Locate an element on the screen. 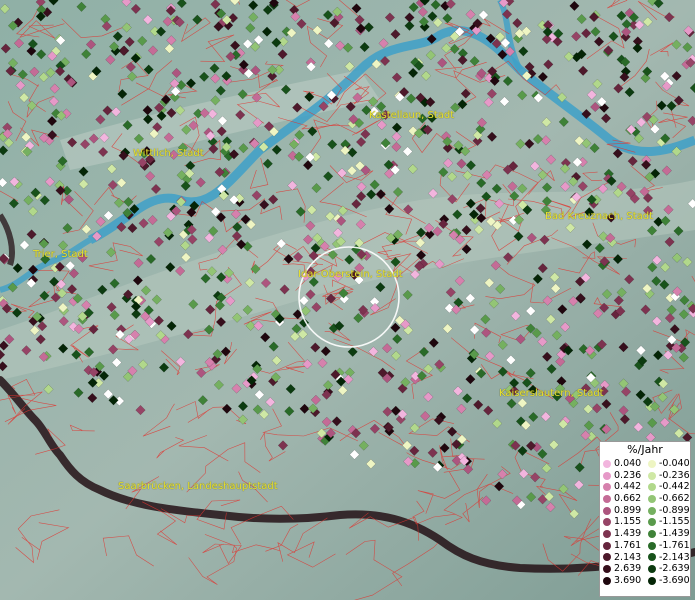 This screenshot has width=695, height=600. legend-entry: 1.155 is located at coordinates (622, 522).